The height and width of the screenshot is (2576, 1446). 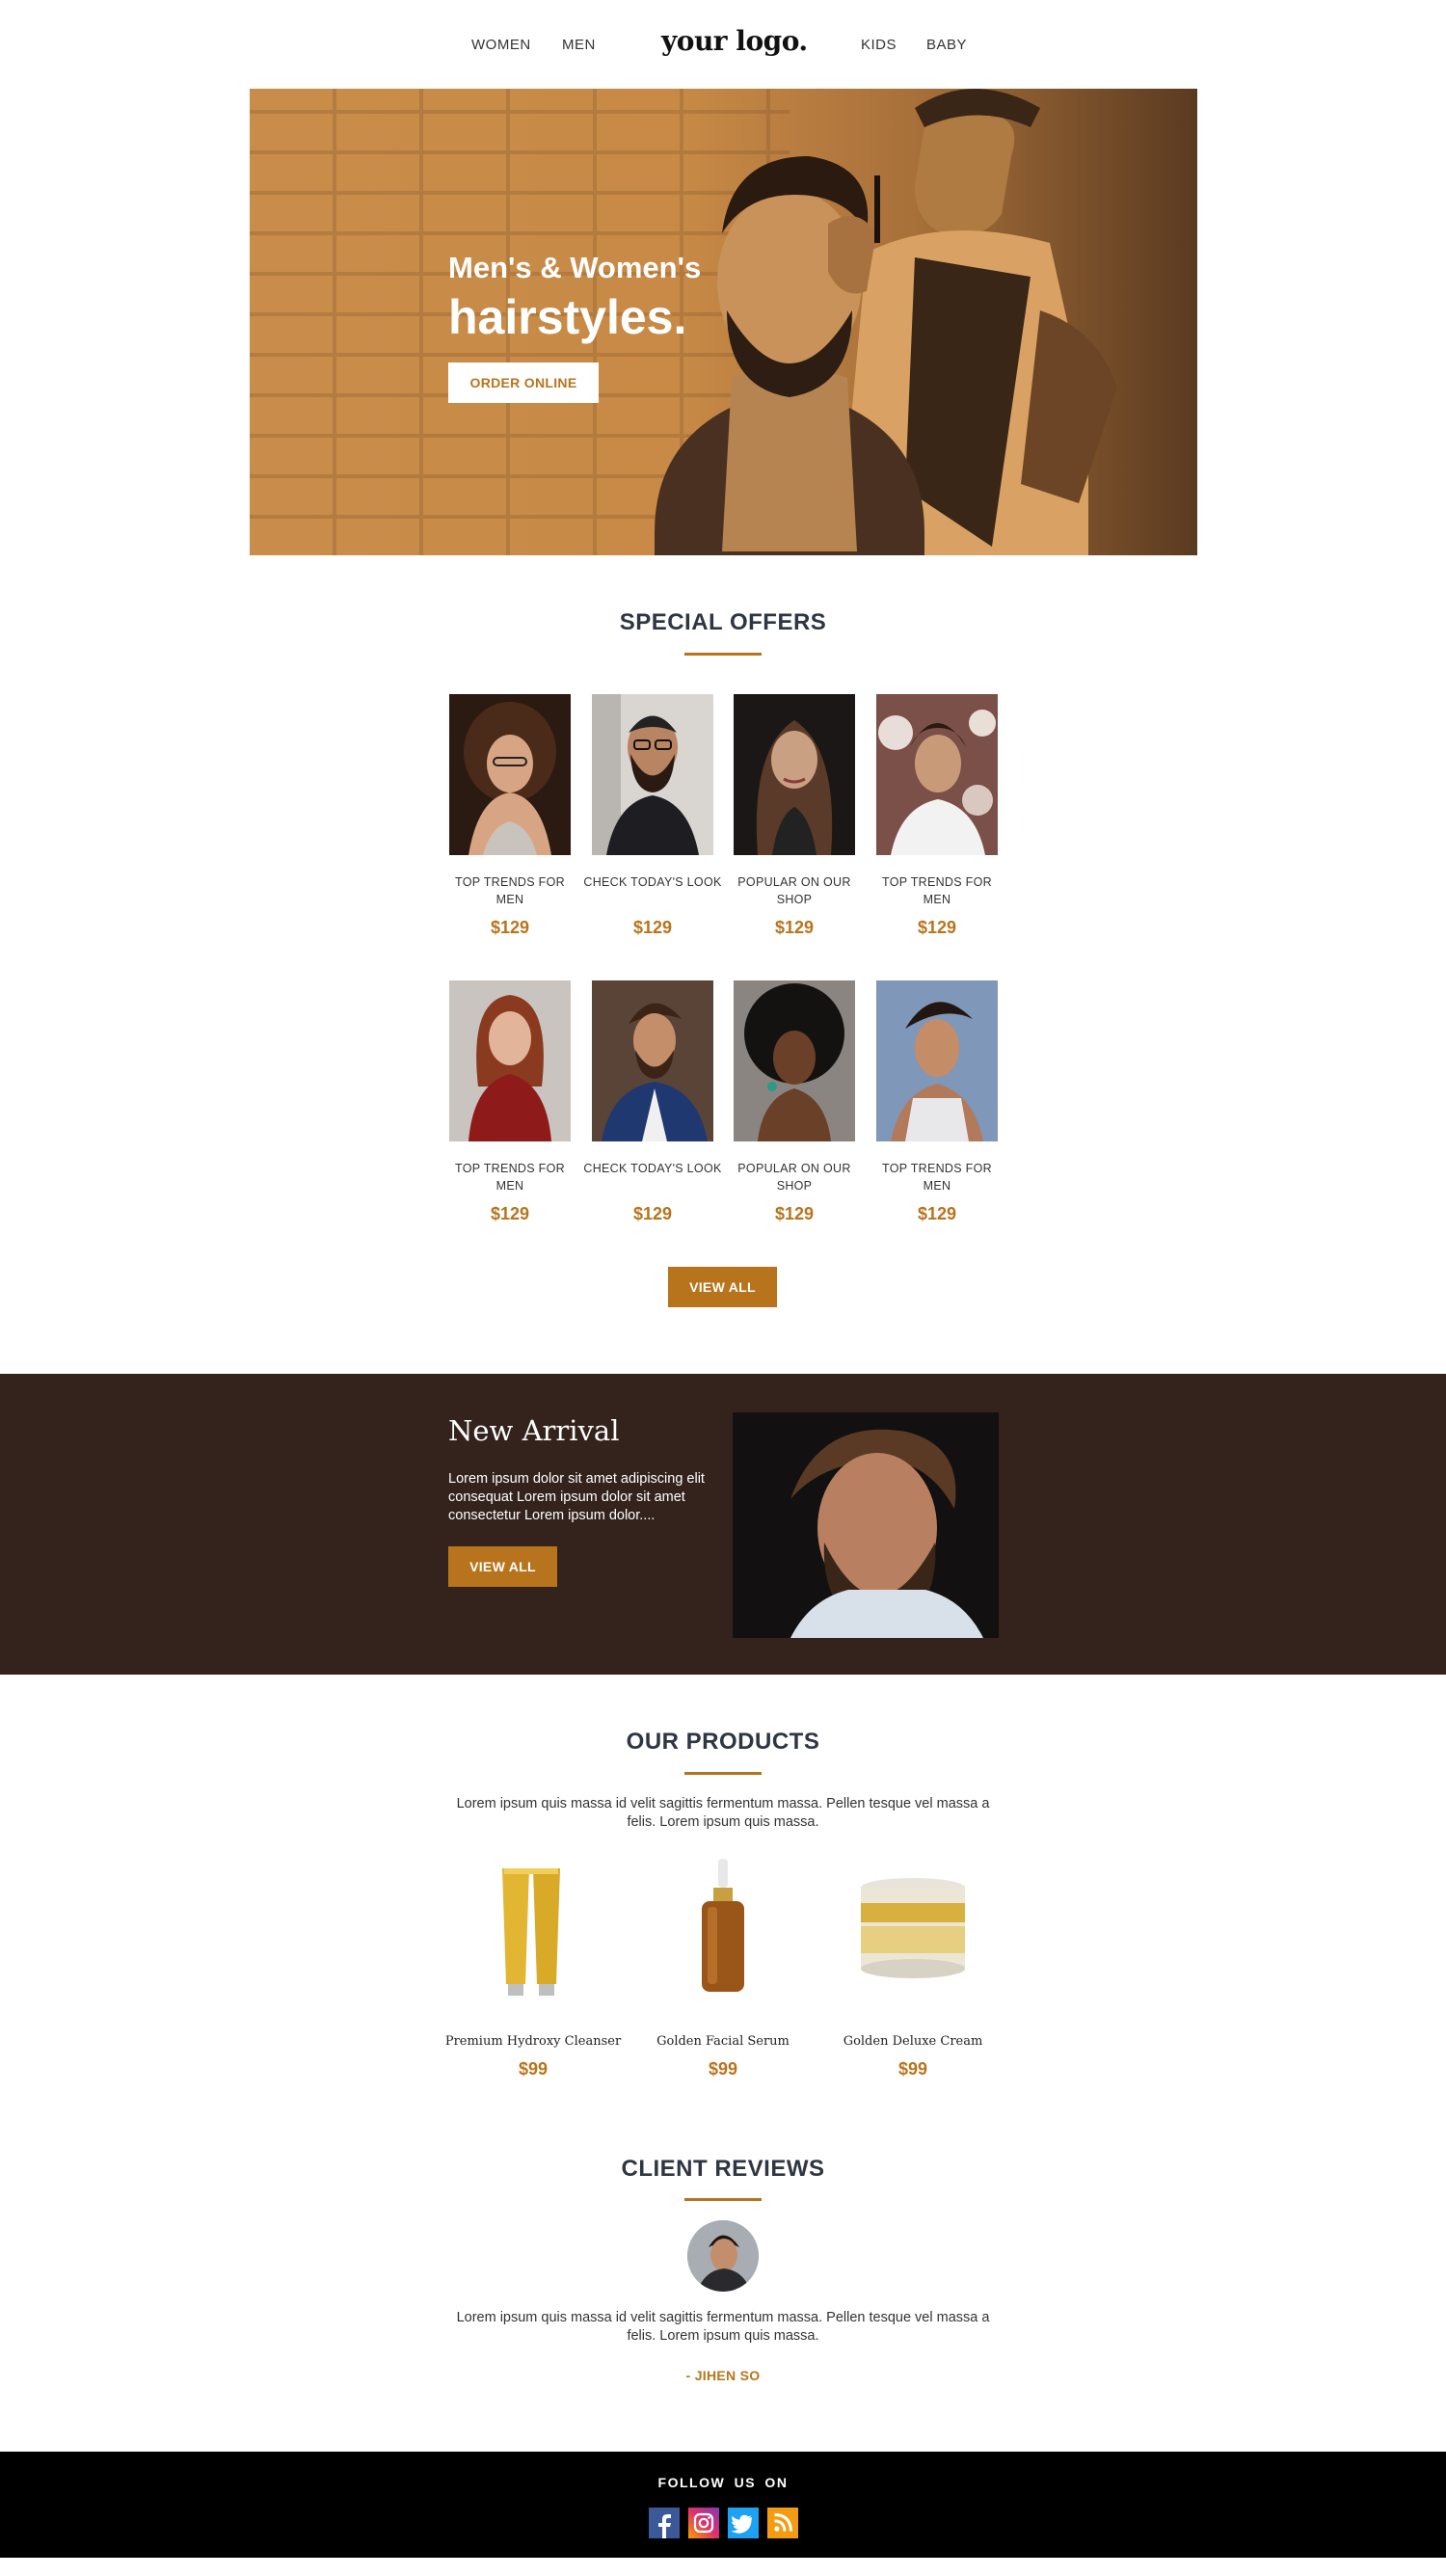 I want to click on review-author: - JIHEN SO, so click(x=723, y=2376).